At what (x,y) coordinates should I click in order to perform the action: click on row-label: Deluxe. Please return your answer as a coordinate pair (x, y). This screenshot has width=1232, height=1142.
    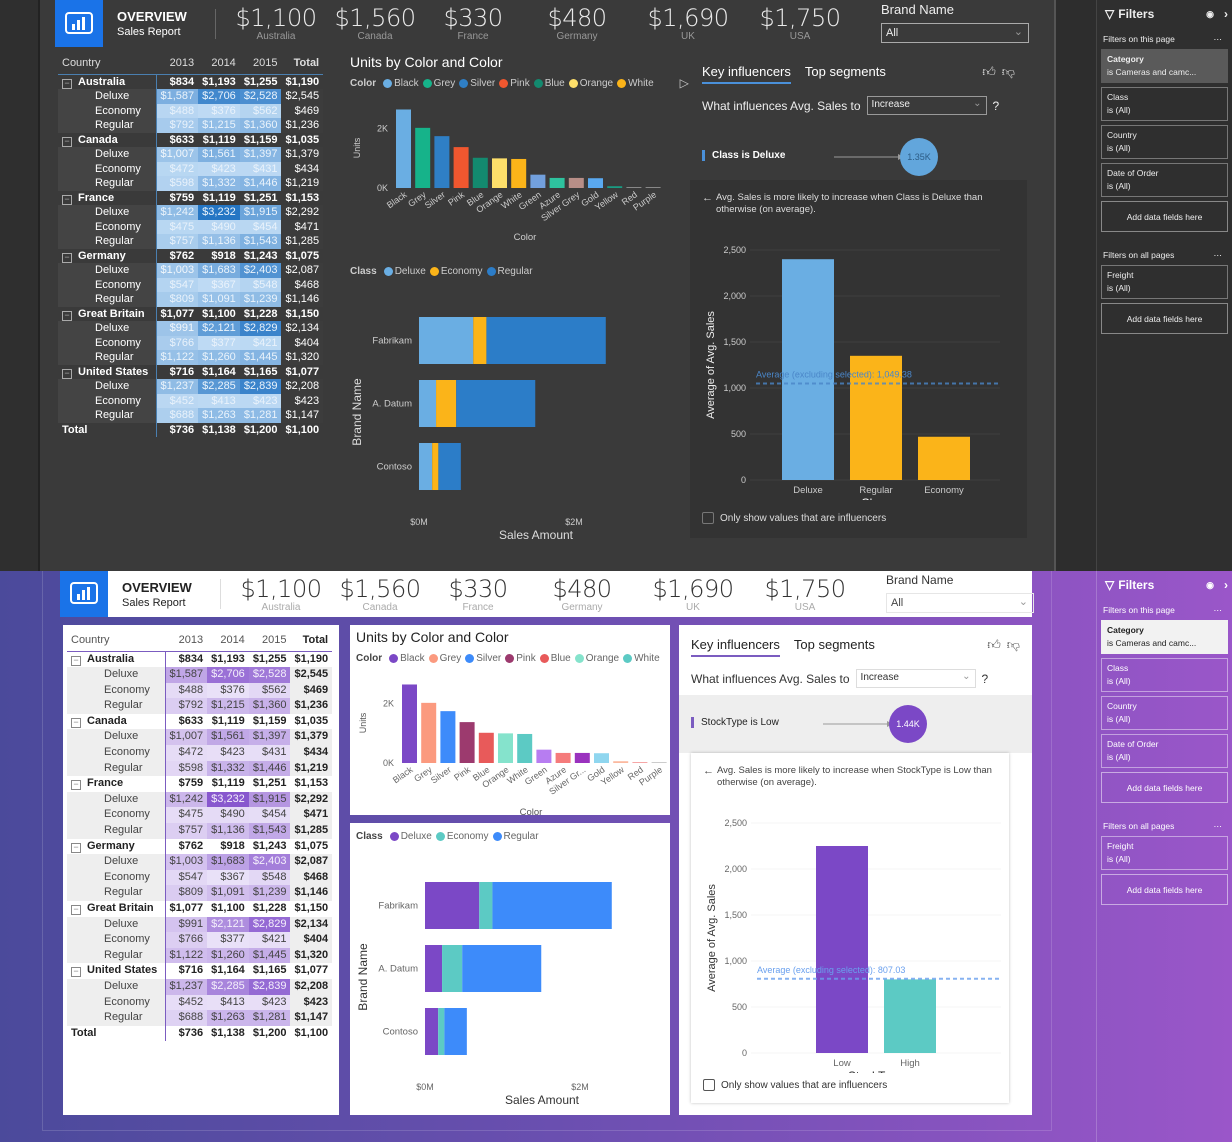
    Looking at the image, I should click on (121, 798).